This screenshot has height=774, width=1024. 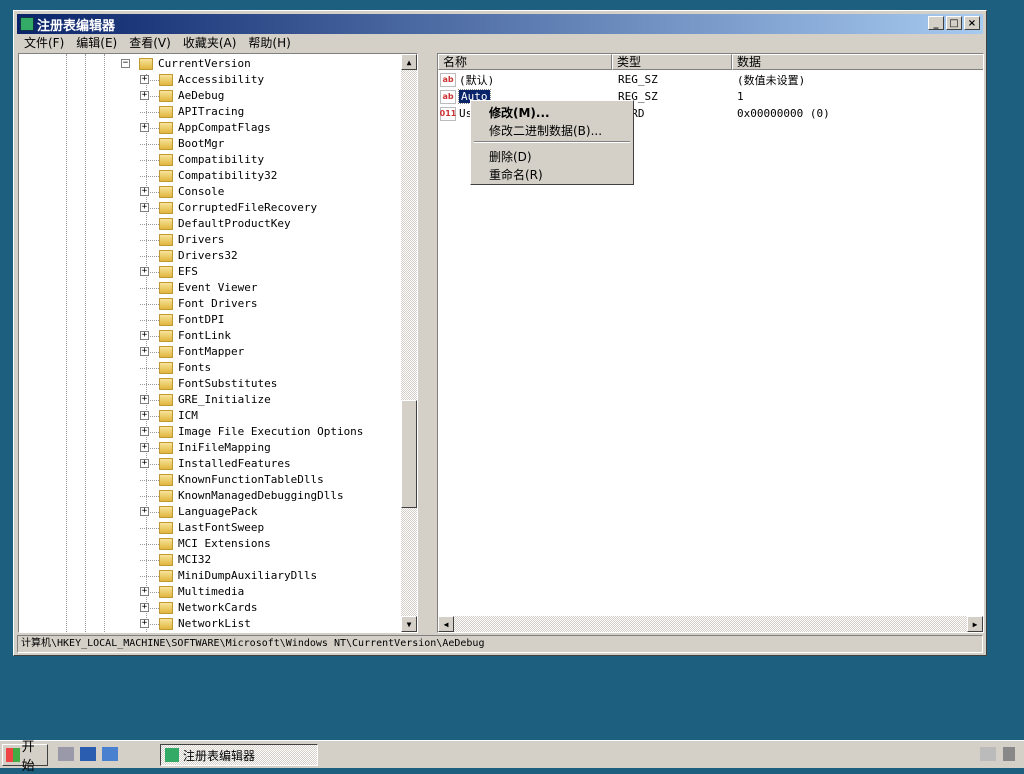 I want to click on tree-node: + GRE_Initialize, so click(x=205, y=400).